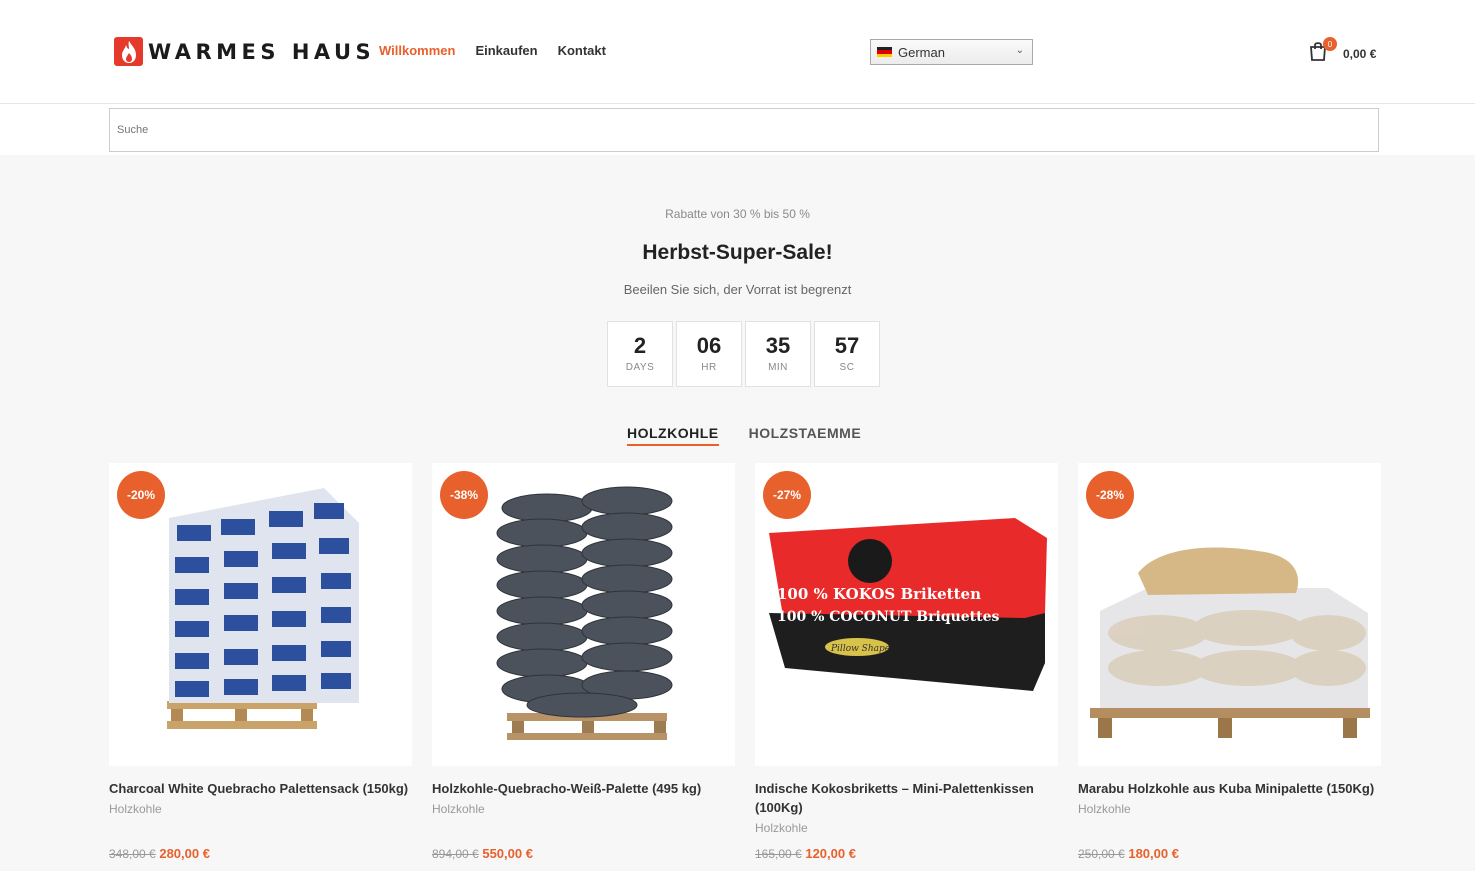 This screenshot has height=871, width=1475. What do you see at coordinates (778, 854) in the screenshot?
I see `old-price: 165,00 €` at bounding box center [778, 854].